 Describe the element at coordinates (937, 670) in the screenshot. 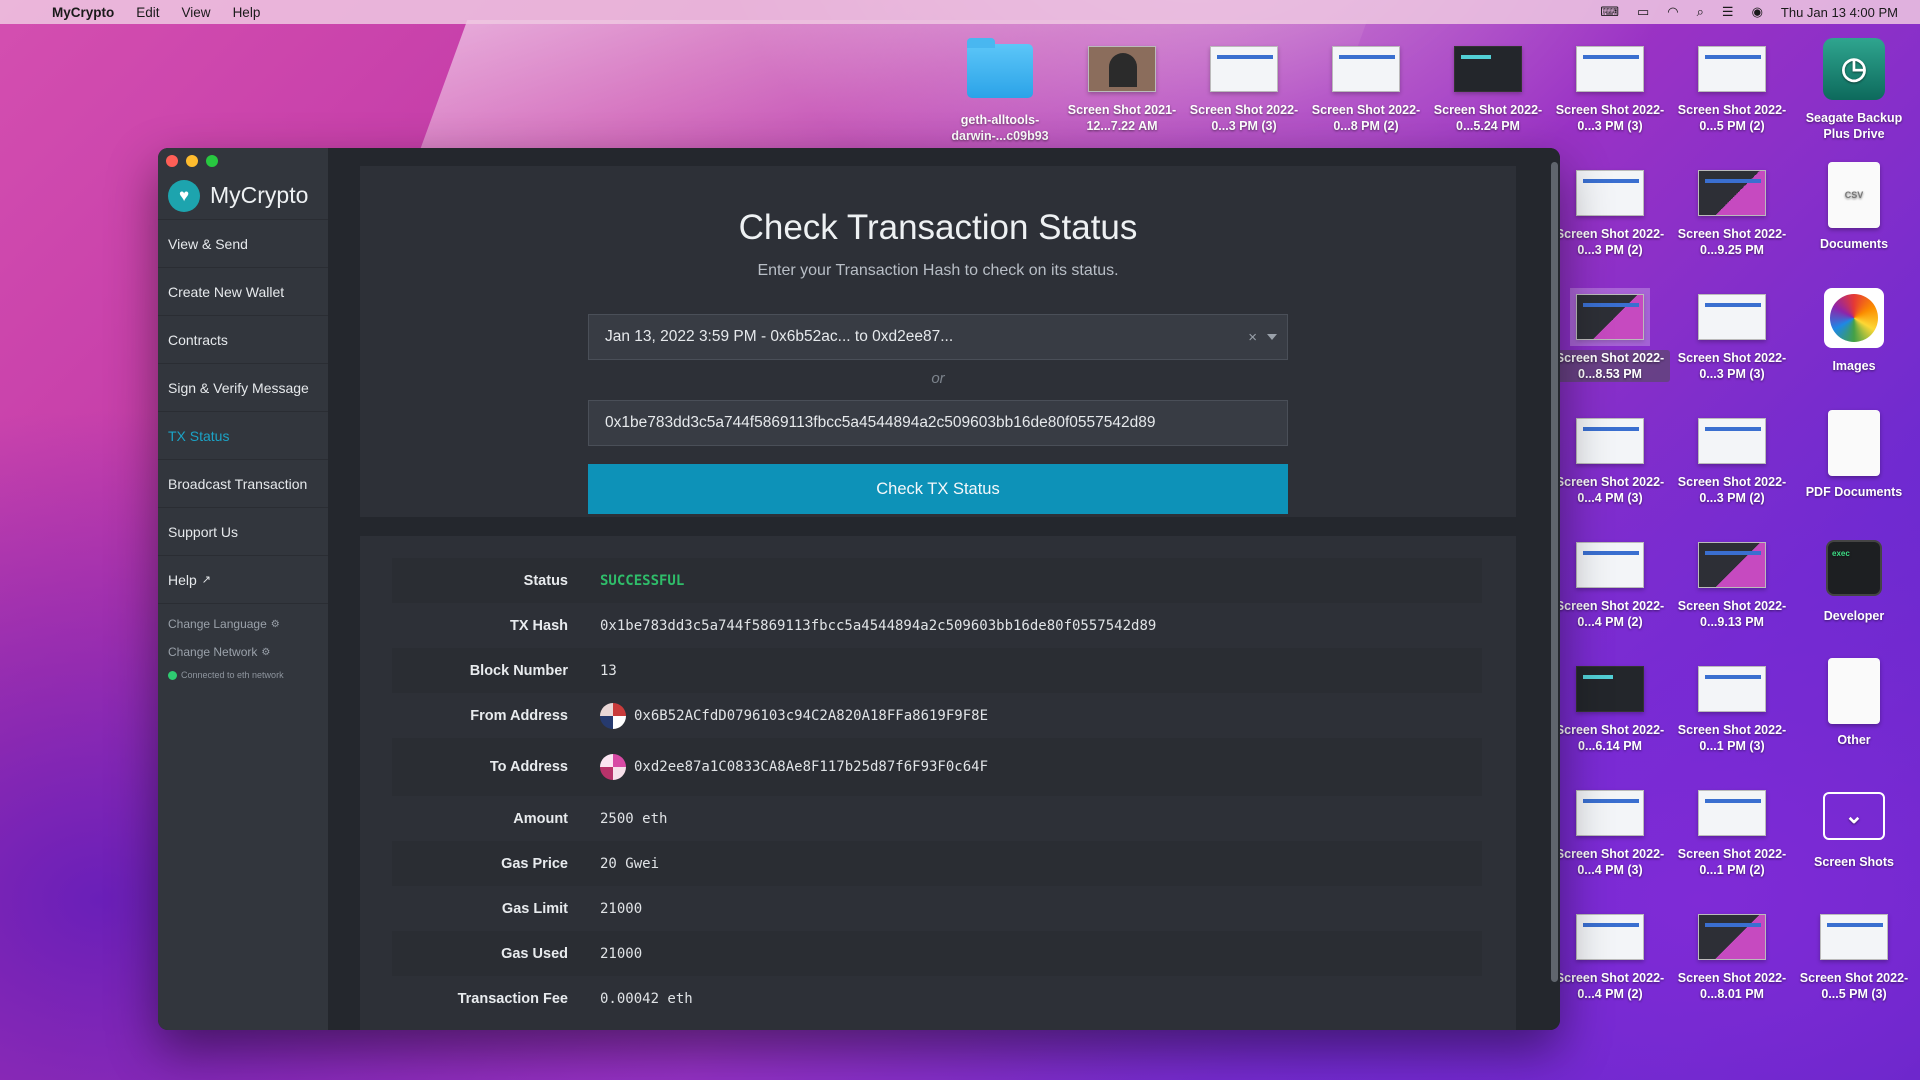

I see `detail-row-block: Block Number 13` at that location.